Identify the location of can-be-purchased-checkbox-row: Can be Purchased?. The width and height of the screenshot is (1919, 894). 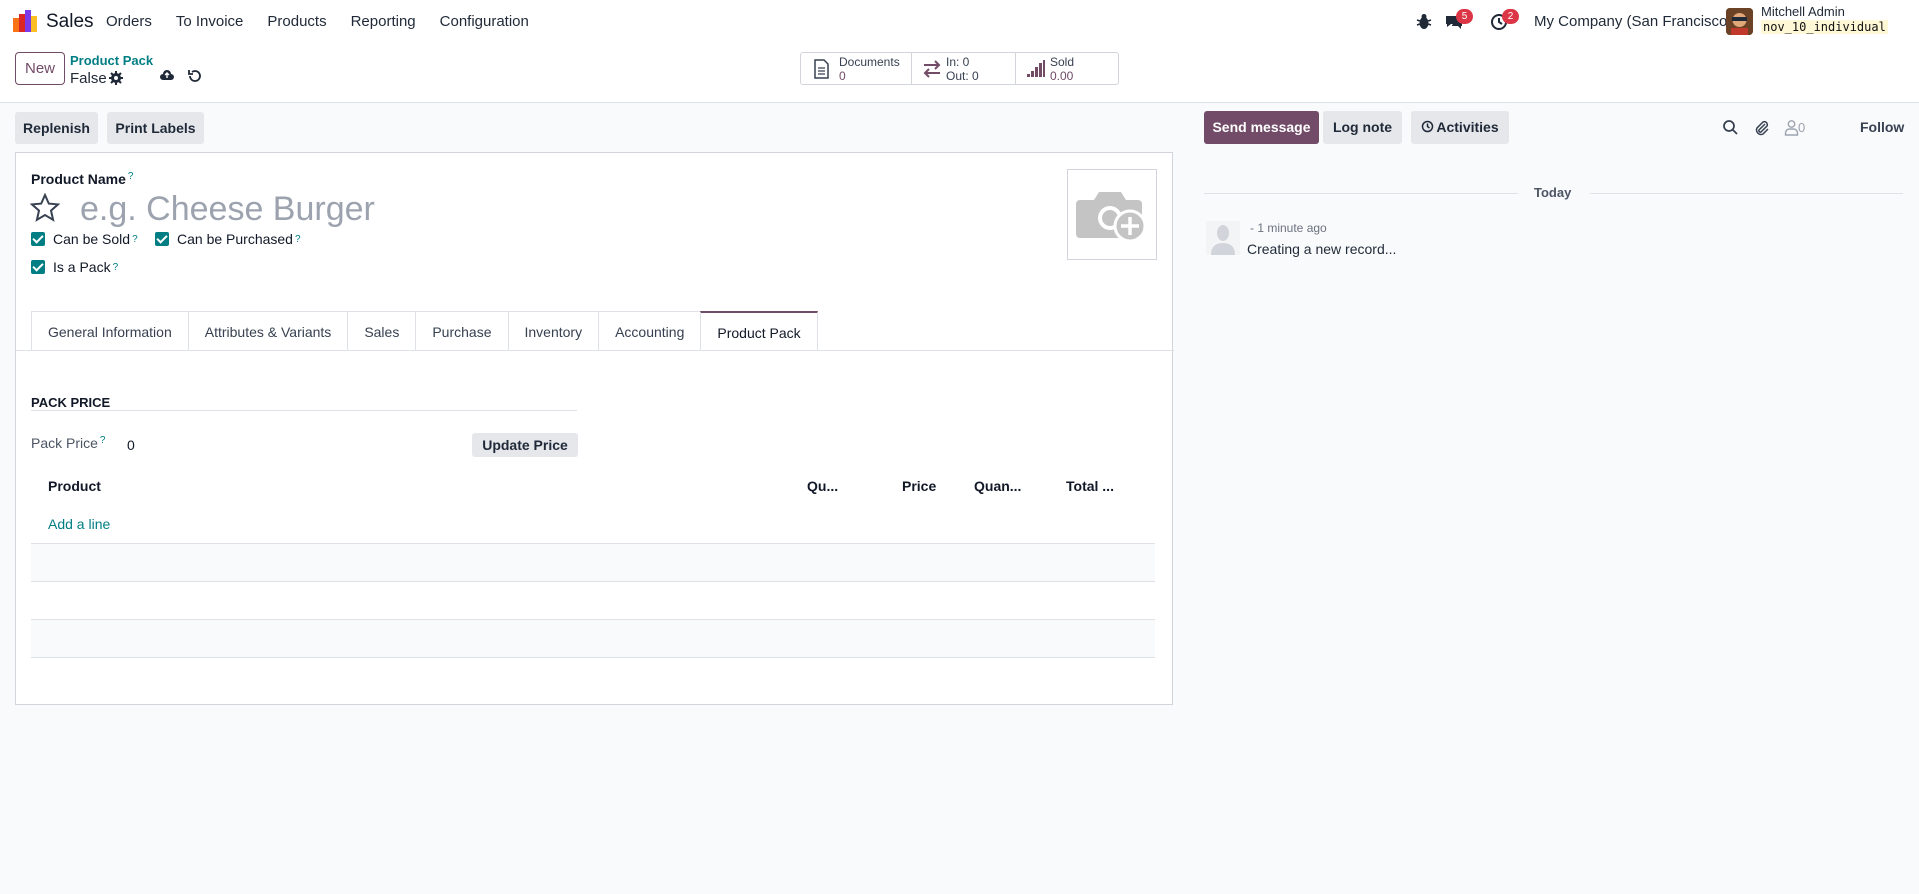
(228, 239).